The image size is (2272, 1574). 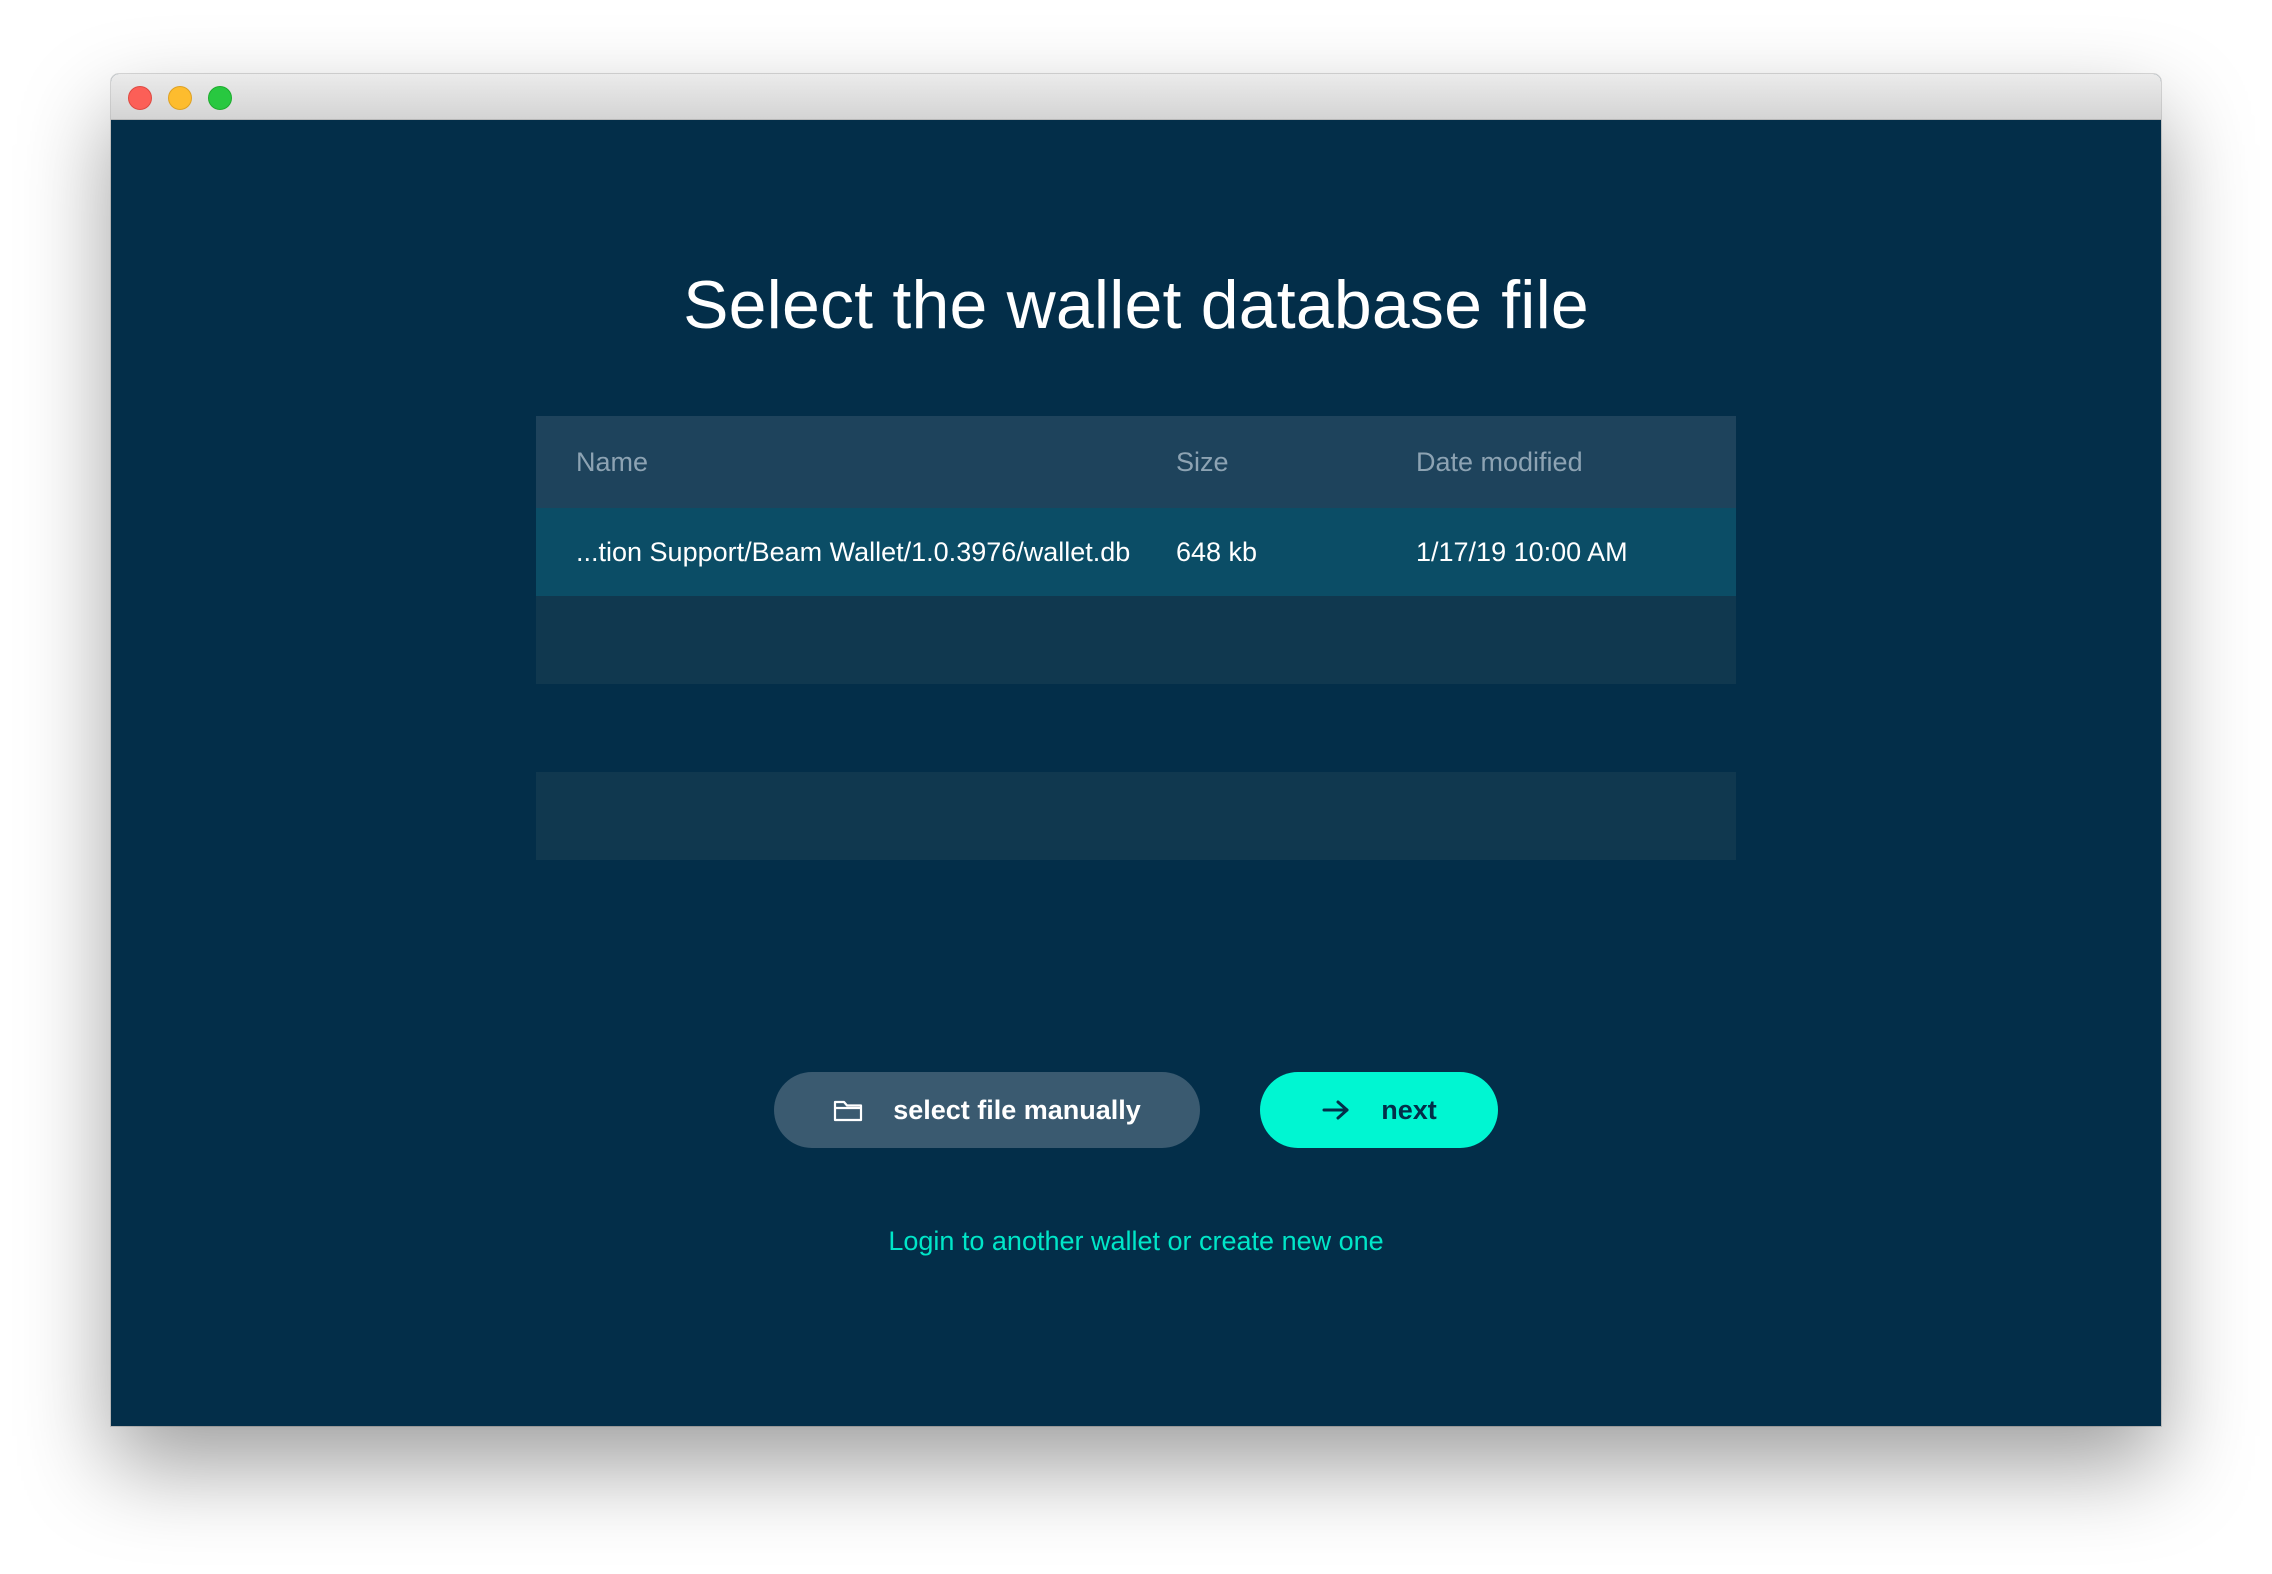 I want to click on select-file-manually-button: select file manually, so click(x=987, y=1110).